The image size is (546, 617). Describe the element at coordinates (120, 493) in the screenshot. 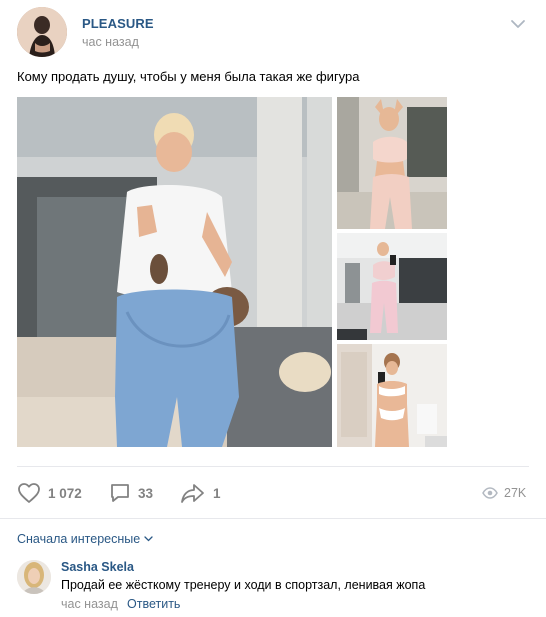

I see `comment-icon` at that location.